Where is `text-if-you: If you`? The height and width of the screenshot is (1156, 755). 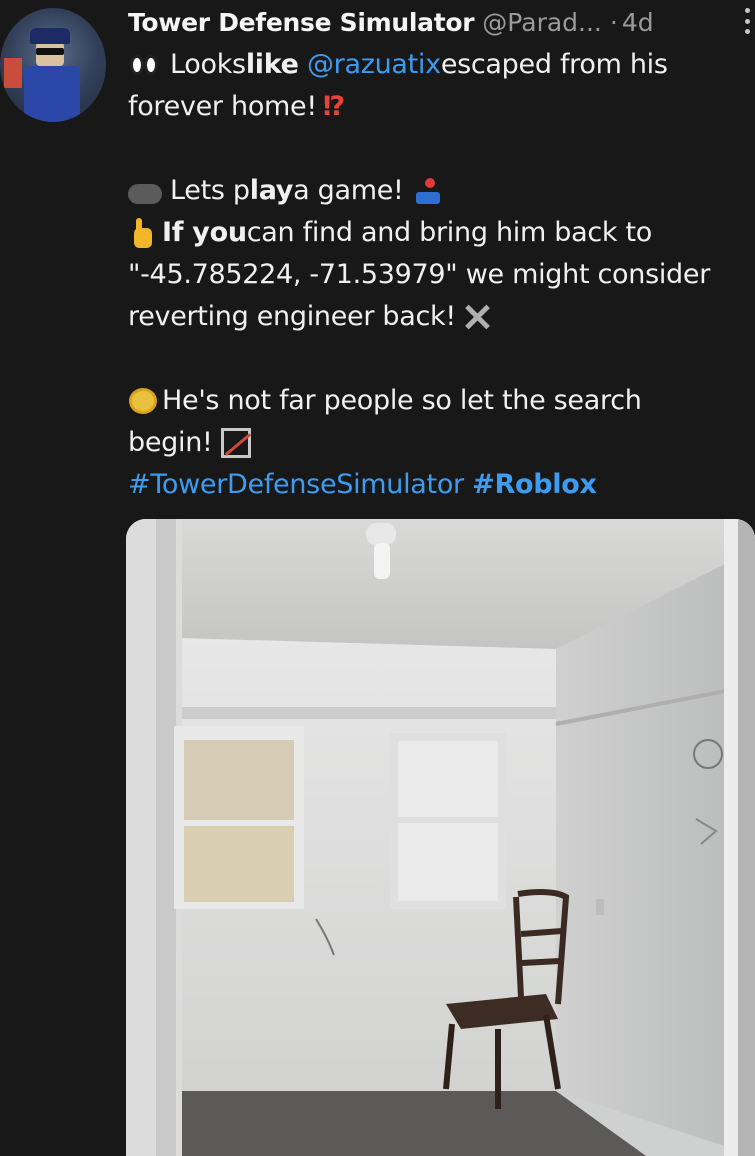 text-if-you: If you is located at coordinates (204, 232).